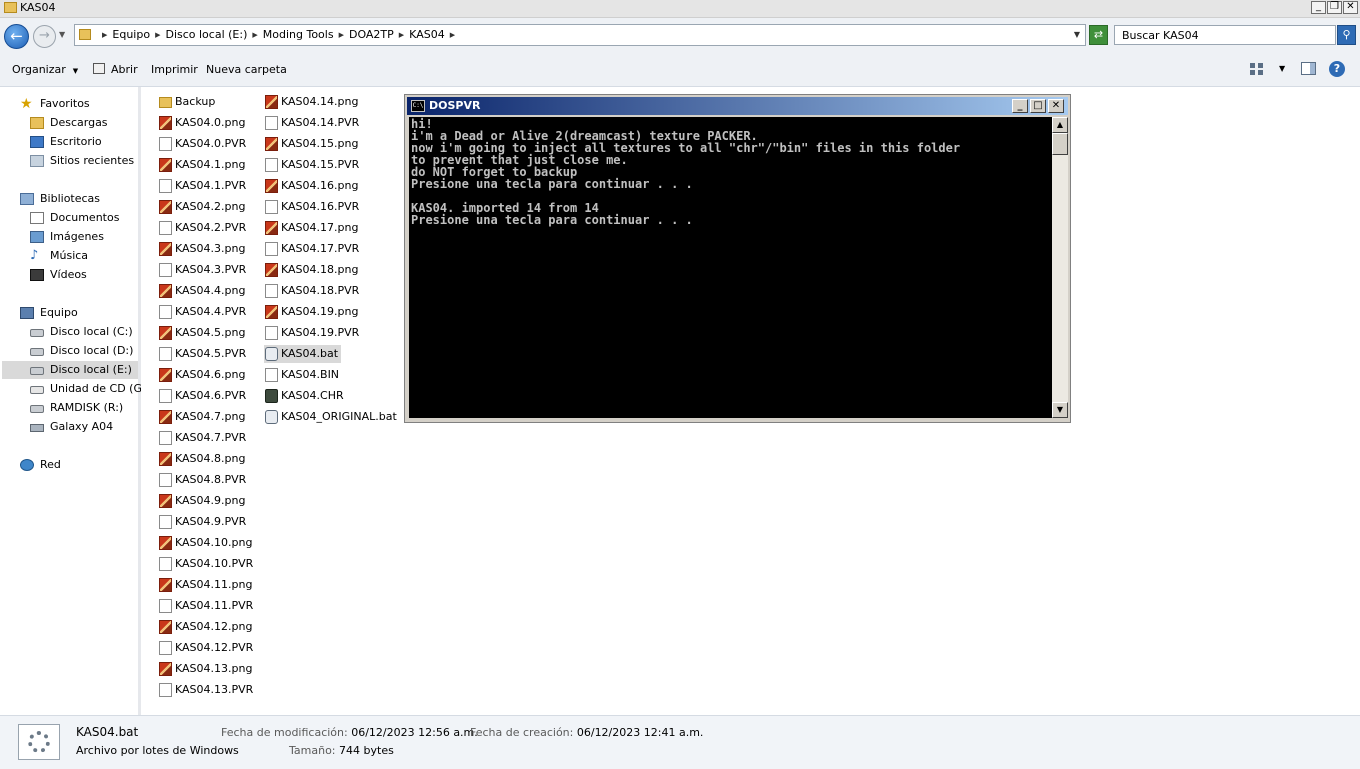 This screenshot has height=769, width=1360. What do you see at coordinates (45, 69) in the screenshot?
I see `organize-button: Organizar ▼` at bounding box center [45, 69].